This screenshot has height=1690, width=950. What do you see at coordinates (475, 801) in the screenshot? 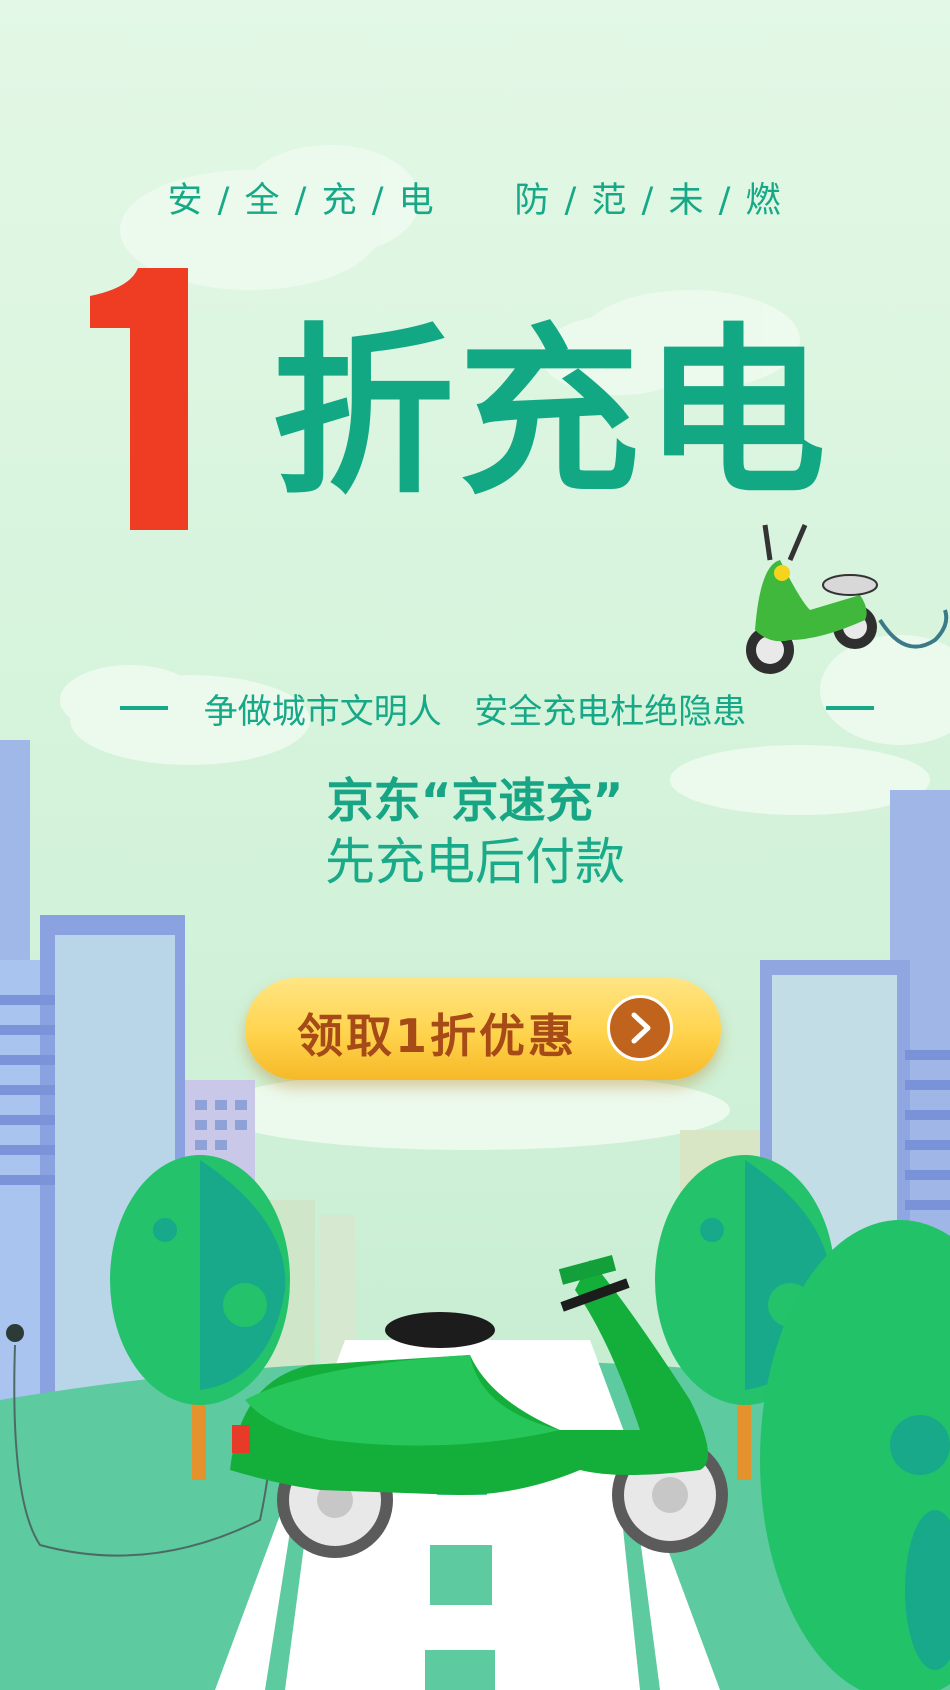
I see `brand-name: 京东“京速充”` at bounding box center [475, 801].